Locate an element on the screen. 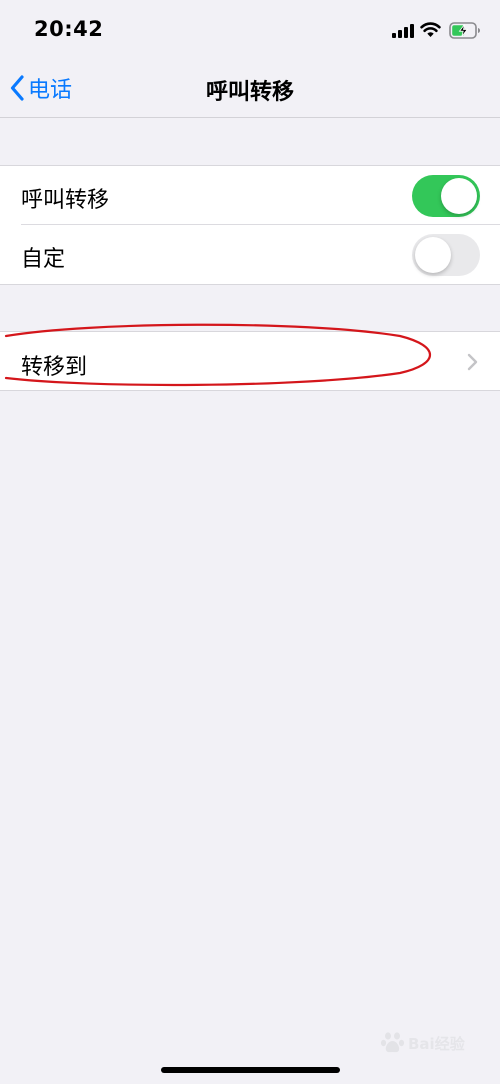  call-forwarding-toggle is located at coordinates (446, 196).